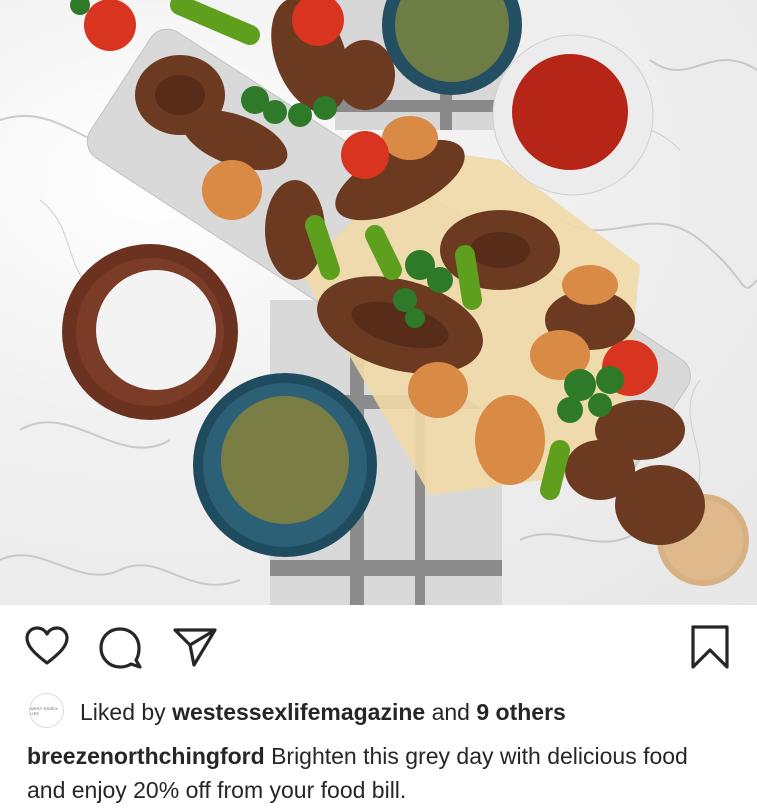 The width and height of the screenshot is (757, 808). I want to click on bookmark-icon, so click(710, 647).